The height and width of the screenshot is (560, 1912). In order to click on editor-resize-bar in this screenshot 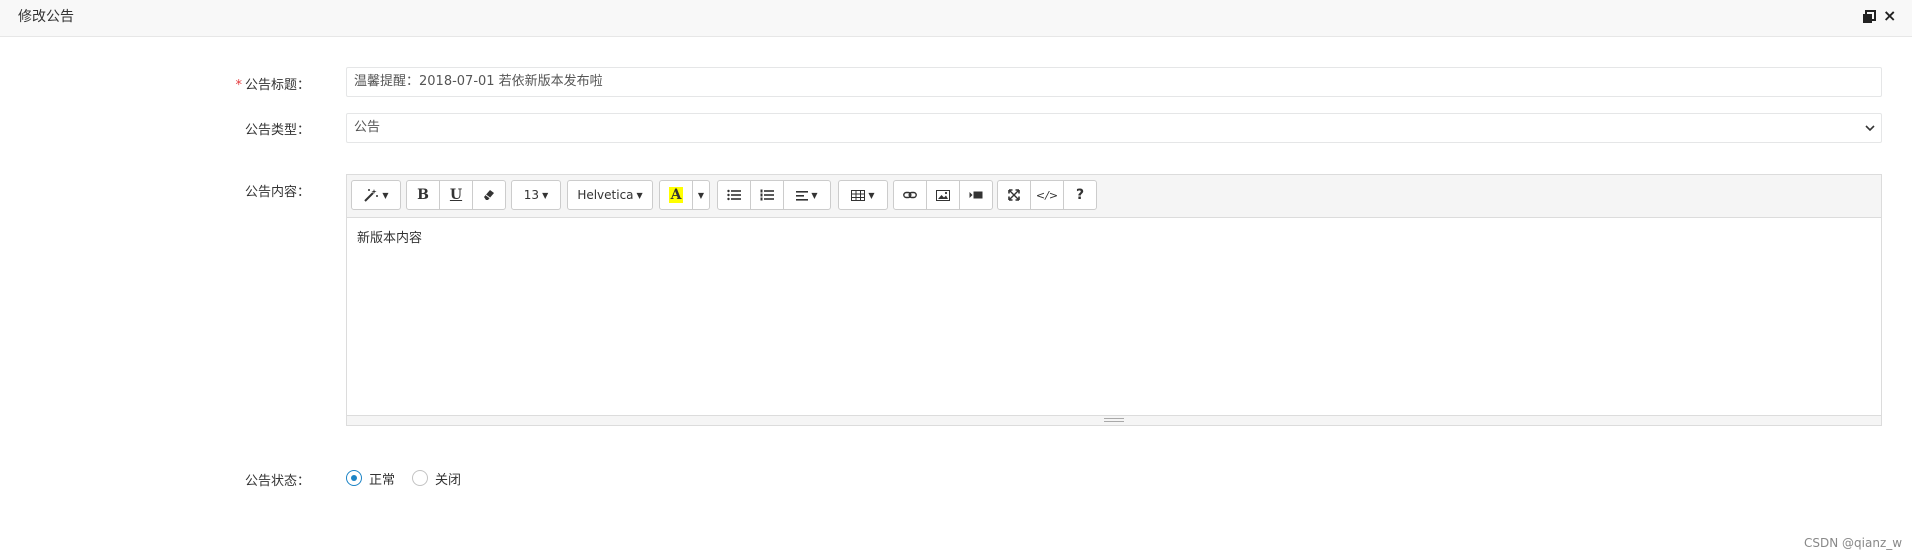, I will do `click(1114, 420)`.